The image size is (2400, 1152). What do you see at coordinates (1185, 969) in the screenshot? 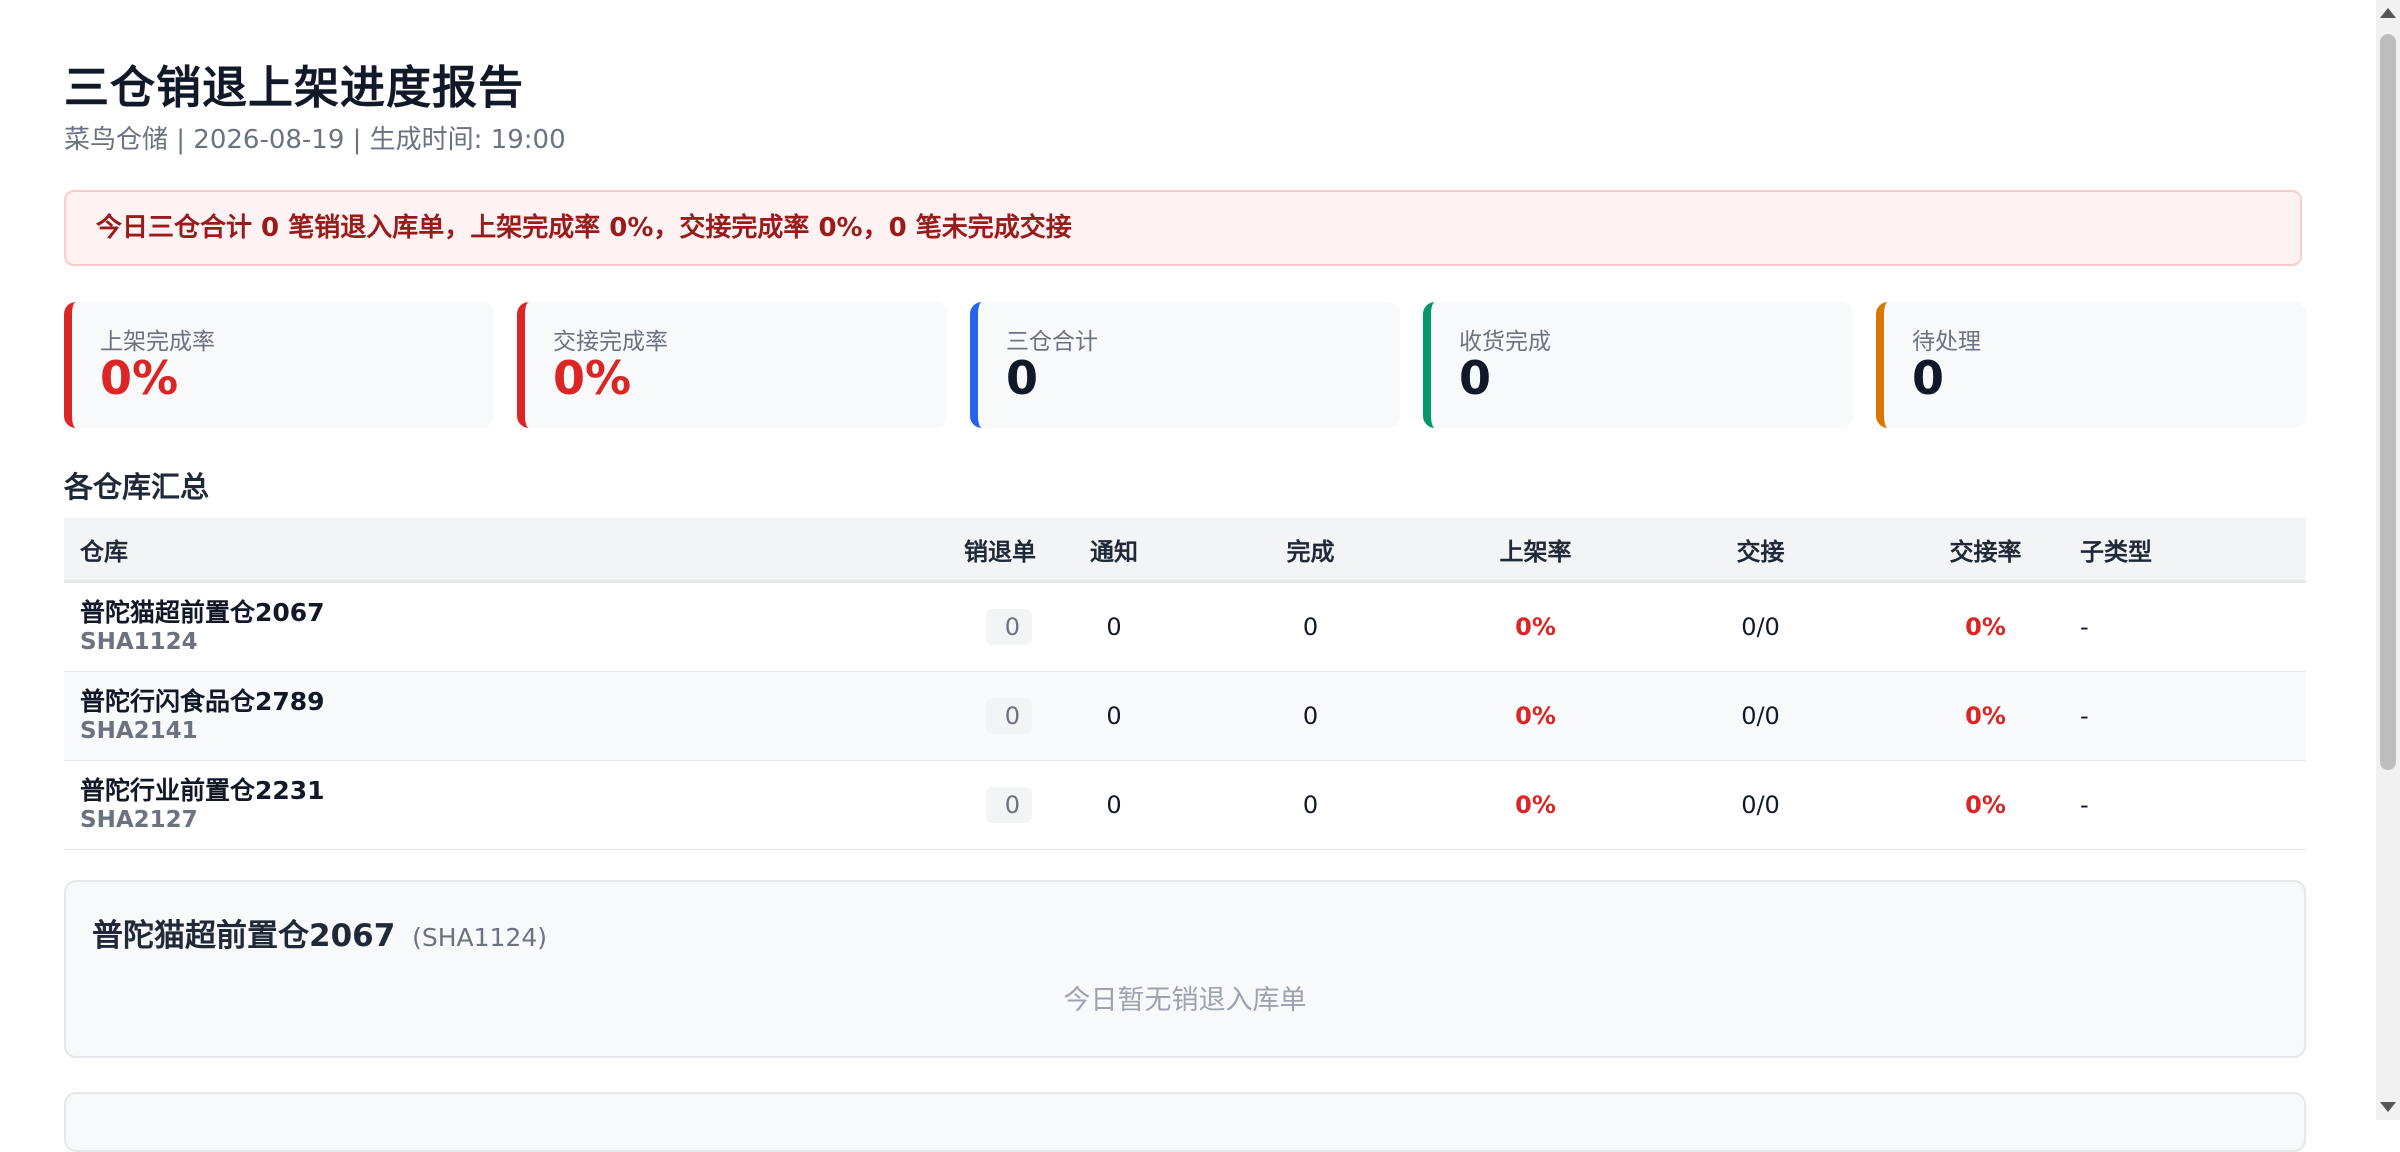
I see `warehouse-detail-card: 普陀猫超前置仓2067 (SHA1124) 今日暂无销退入库单` at bounding box center [1185, 969].